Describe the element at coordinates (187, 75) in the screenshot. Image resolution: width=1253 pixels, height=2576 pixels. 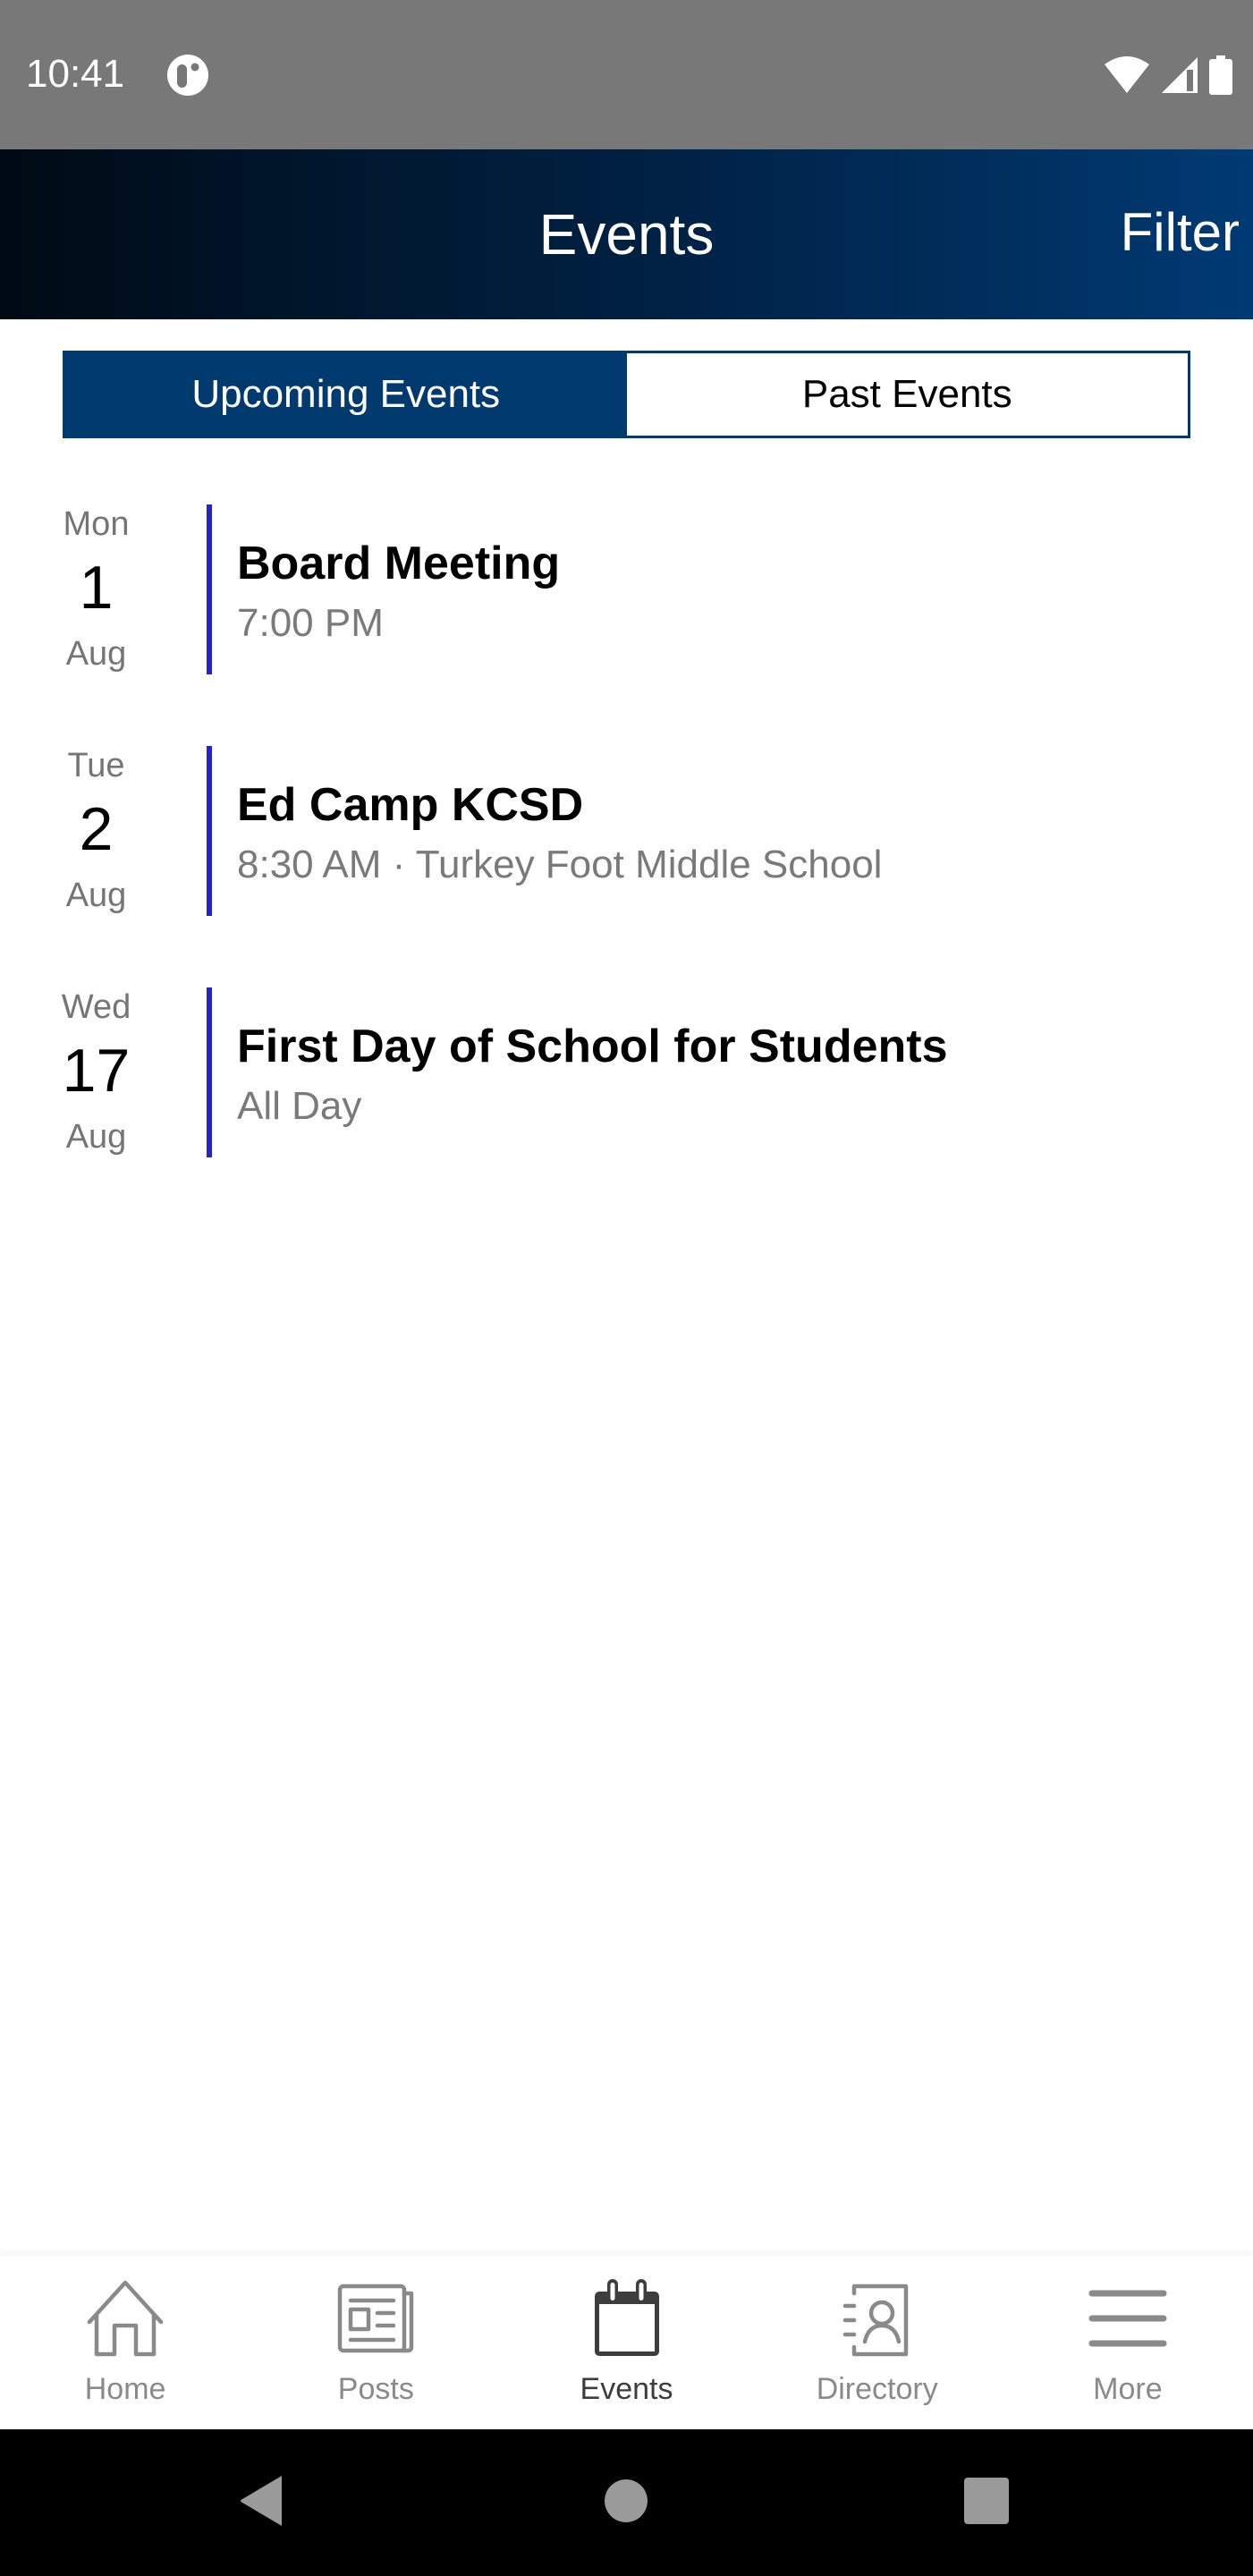
I see `app-notification-icon` at that location.